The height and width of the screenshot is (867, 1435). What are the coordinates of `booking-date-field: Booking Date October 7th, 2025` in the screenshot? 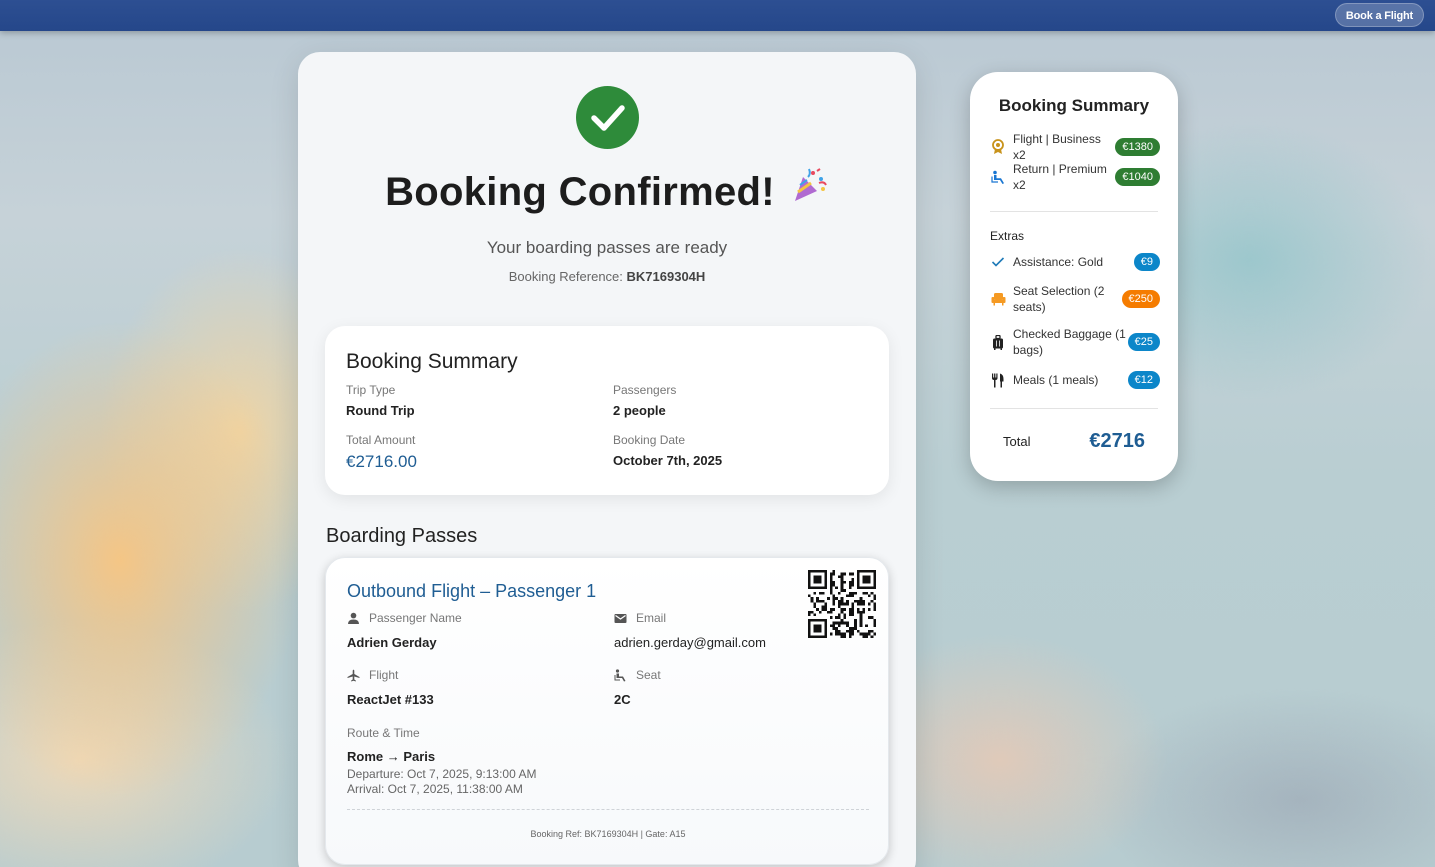 It's located at (667, 450).